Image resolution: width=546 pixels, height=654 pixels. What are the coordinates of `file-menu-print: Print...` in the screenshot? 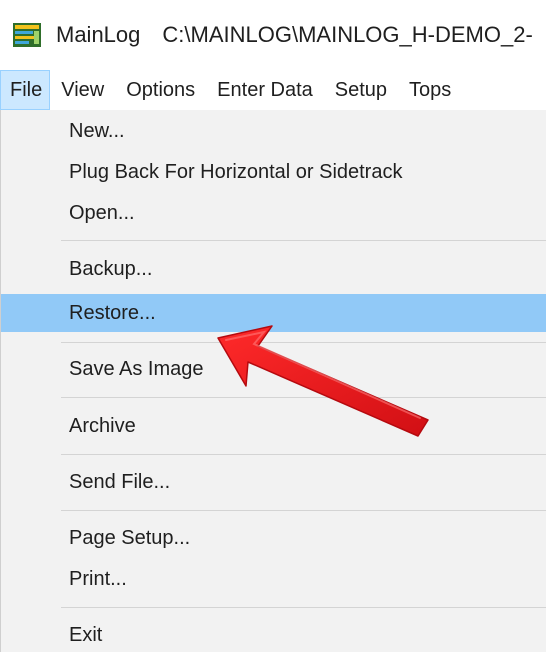 It's located at (273, 579).